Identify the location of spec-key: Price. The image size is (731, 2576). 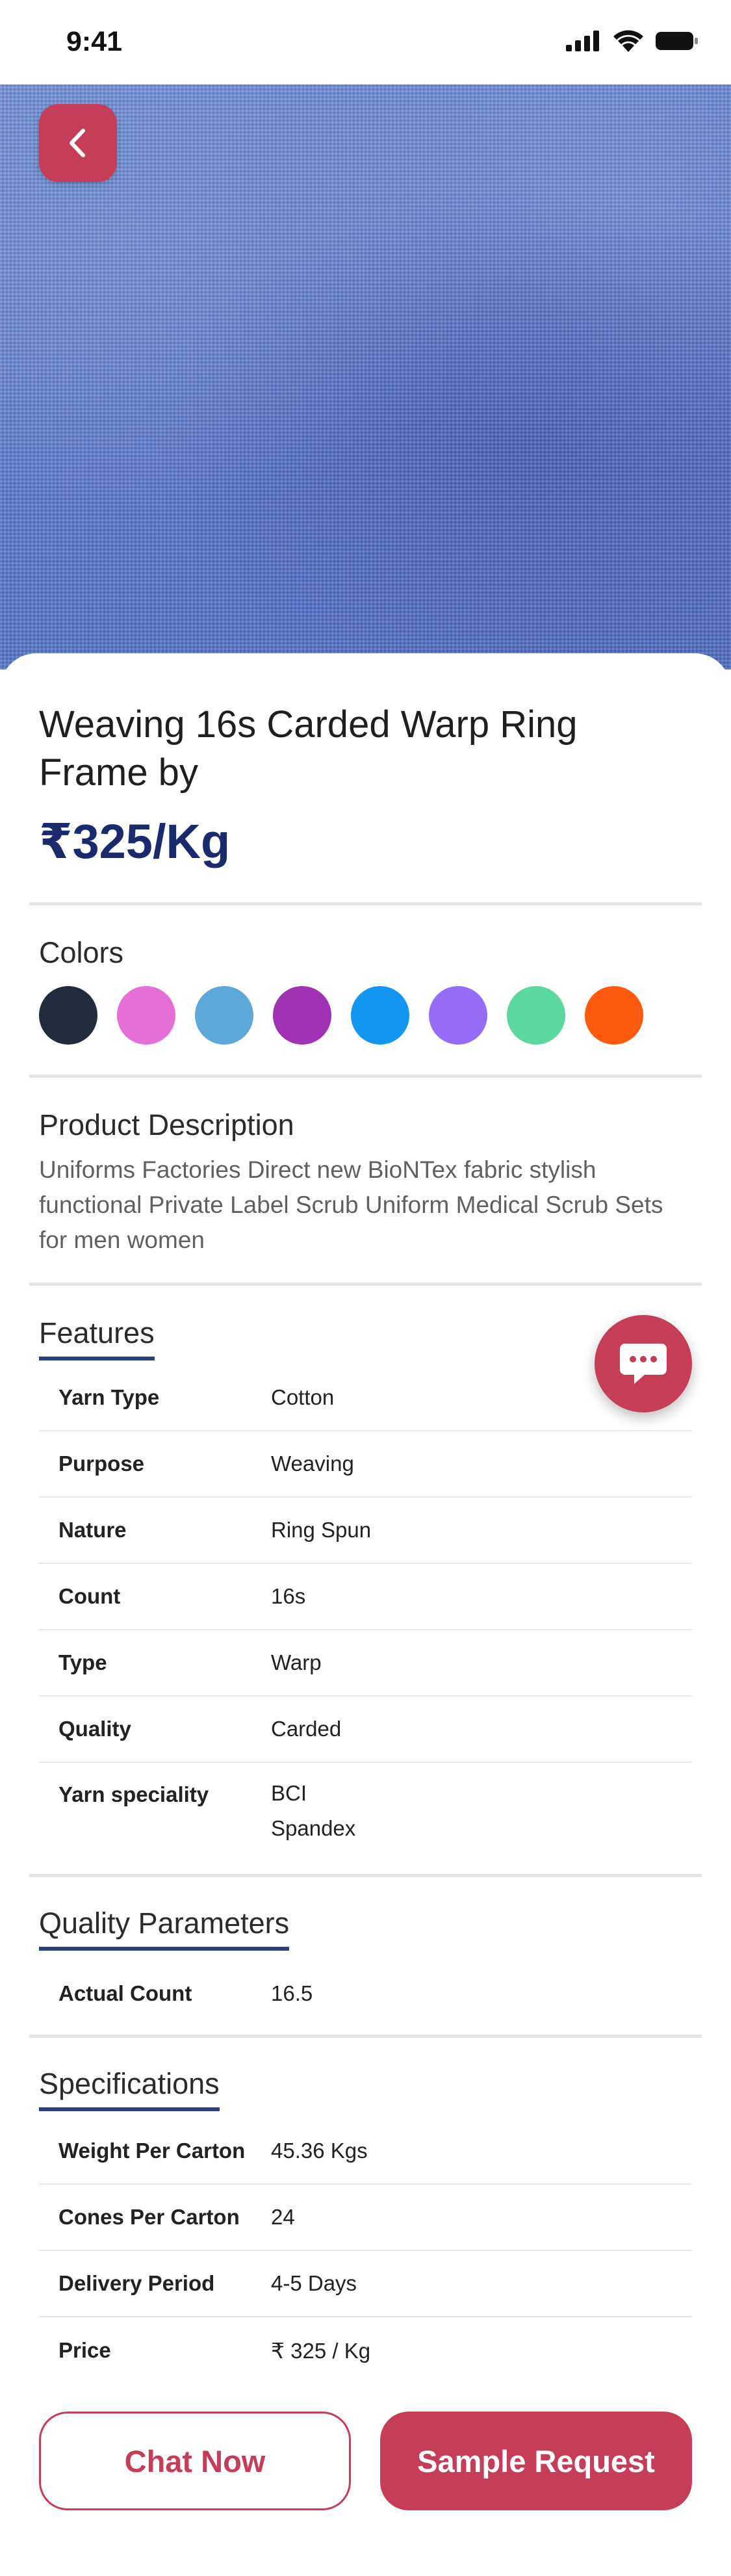
(84, 2350).